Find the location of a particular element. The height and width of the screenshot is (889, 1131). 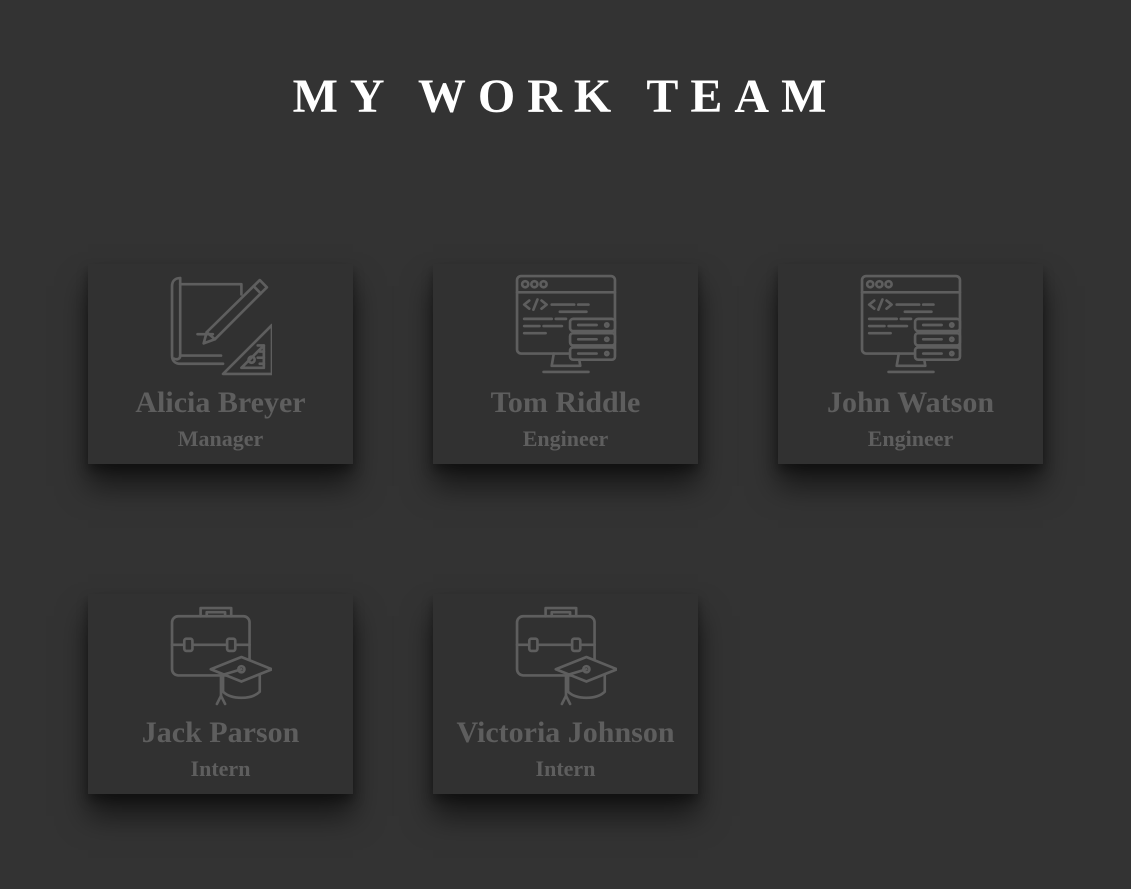

team-member-card: John Watson Engineer is located at coordinates (910, 364).